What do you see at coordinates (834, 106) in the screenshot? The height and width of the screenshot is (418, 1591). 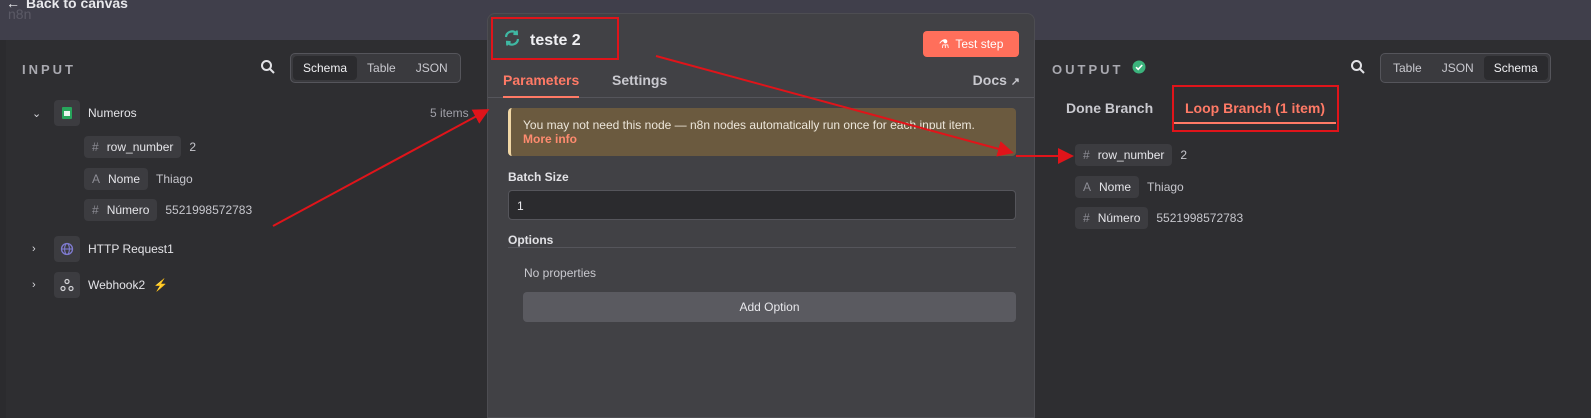 I see `annotation-arrow-title-to-output` at bounding box center [834, 106].